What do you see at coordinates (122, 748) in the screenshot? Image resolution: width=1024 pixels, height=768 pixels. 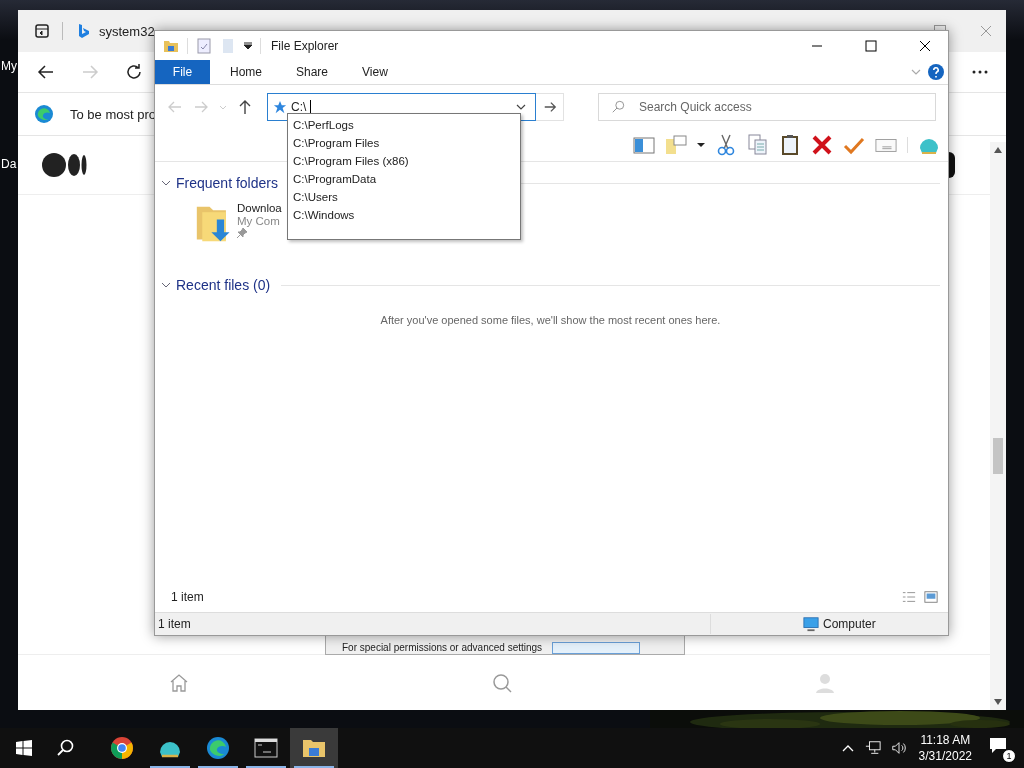 I see `chrome-icon` at bounding box center [122, 748].